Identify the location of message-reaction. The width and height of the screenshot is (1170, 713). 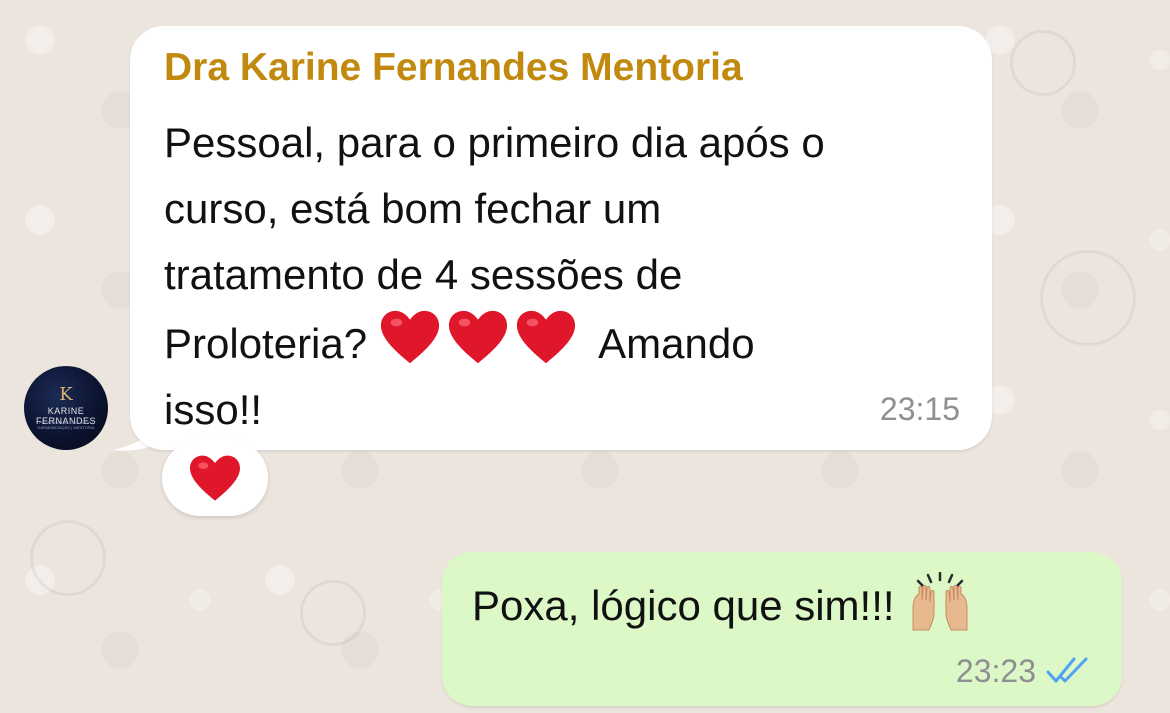
(215, 478).